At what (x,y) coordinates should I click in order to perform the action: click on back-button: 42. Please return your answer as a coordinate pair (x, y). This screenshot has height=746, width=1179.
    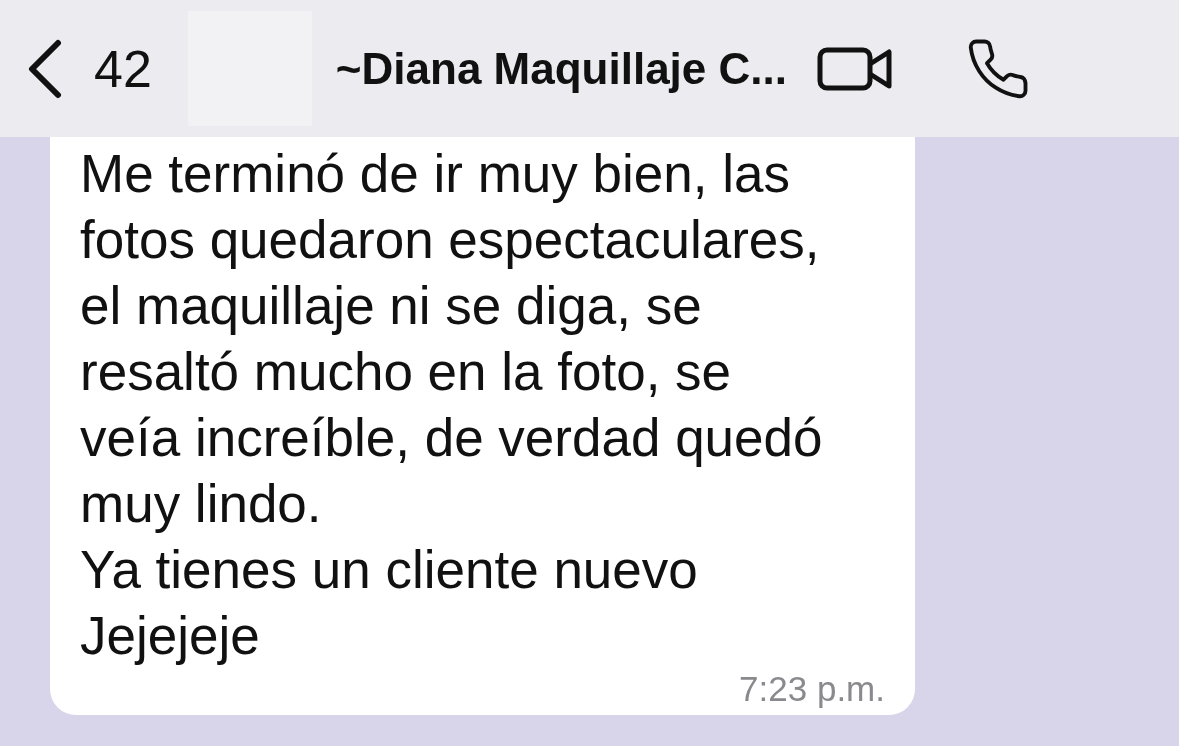
    Looking at the image, I should click on (88, 68).